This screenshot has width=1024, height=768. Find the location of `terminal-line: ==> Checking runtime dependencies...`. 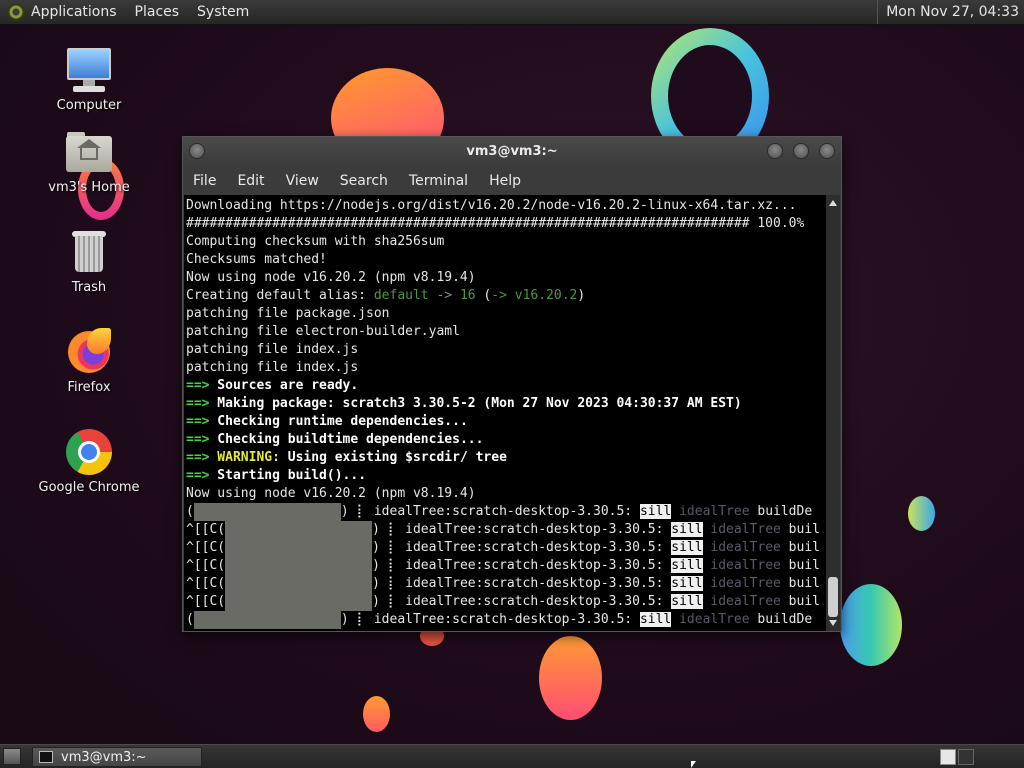

terminal-line: ==> Checking runtime dependencies... is located at coordinates (327, 421).